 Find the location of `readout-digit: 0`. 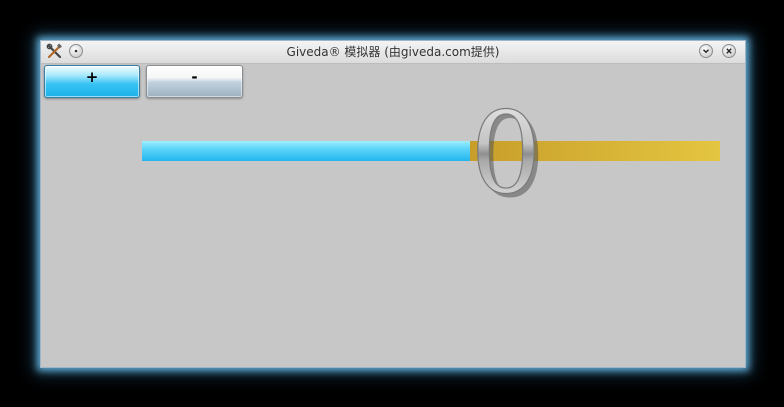

readout-digit: 0 is located at coordinates (505, 153).